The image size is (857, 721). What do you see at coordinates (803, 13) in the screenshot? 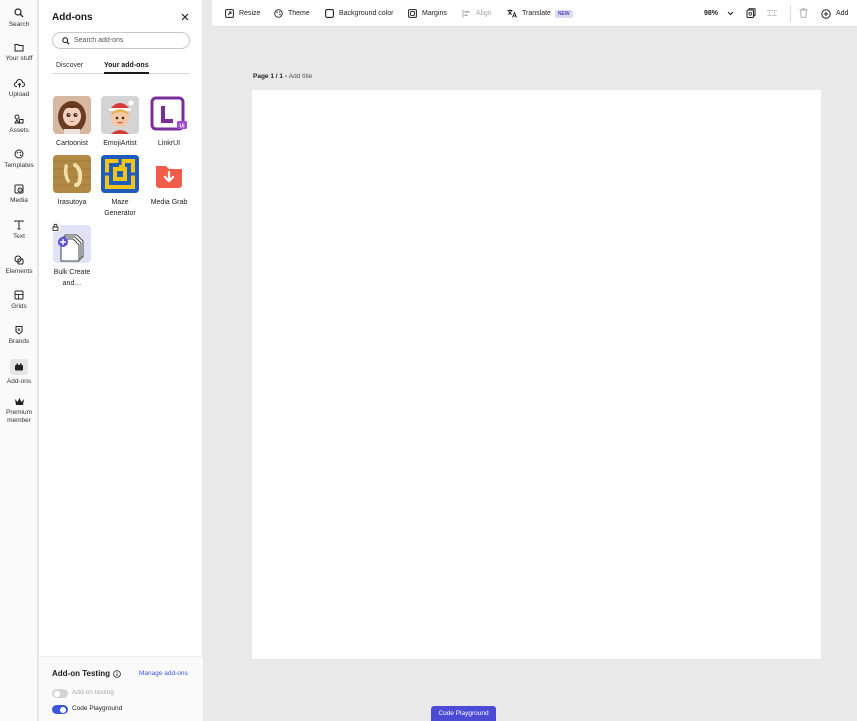
I see `trash-icon` at bounding box center [803, 13].